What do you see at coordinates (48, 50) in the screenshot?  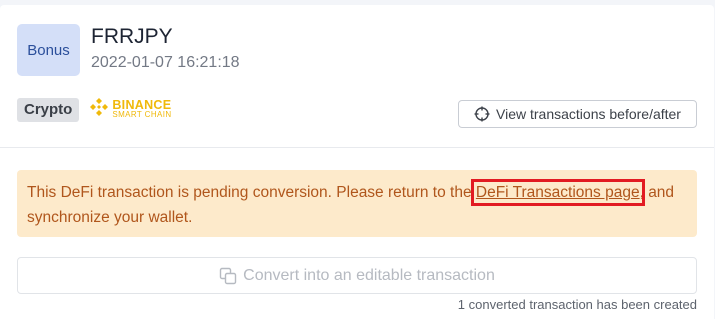 I see `bonus-badge: Bonus` at bounding box center [48, 50].